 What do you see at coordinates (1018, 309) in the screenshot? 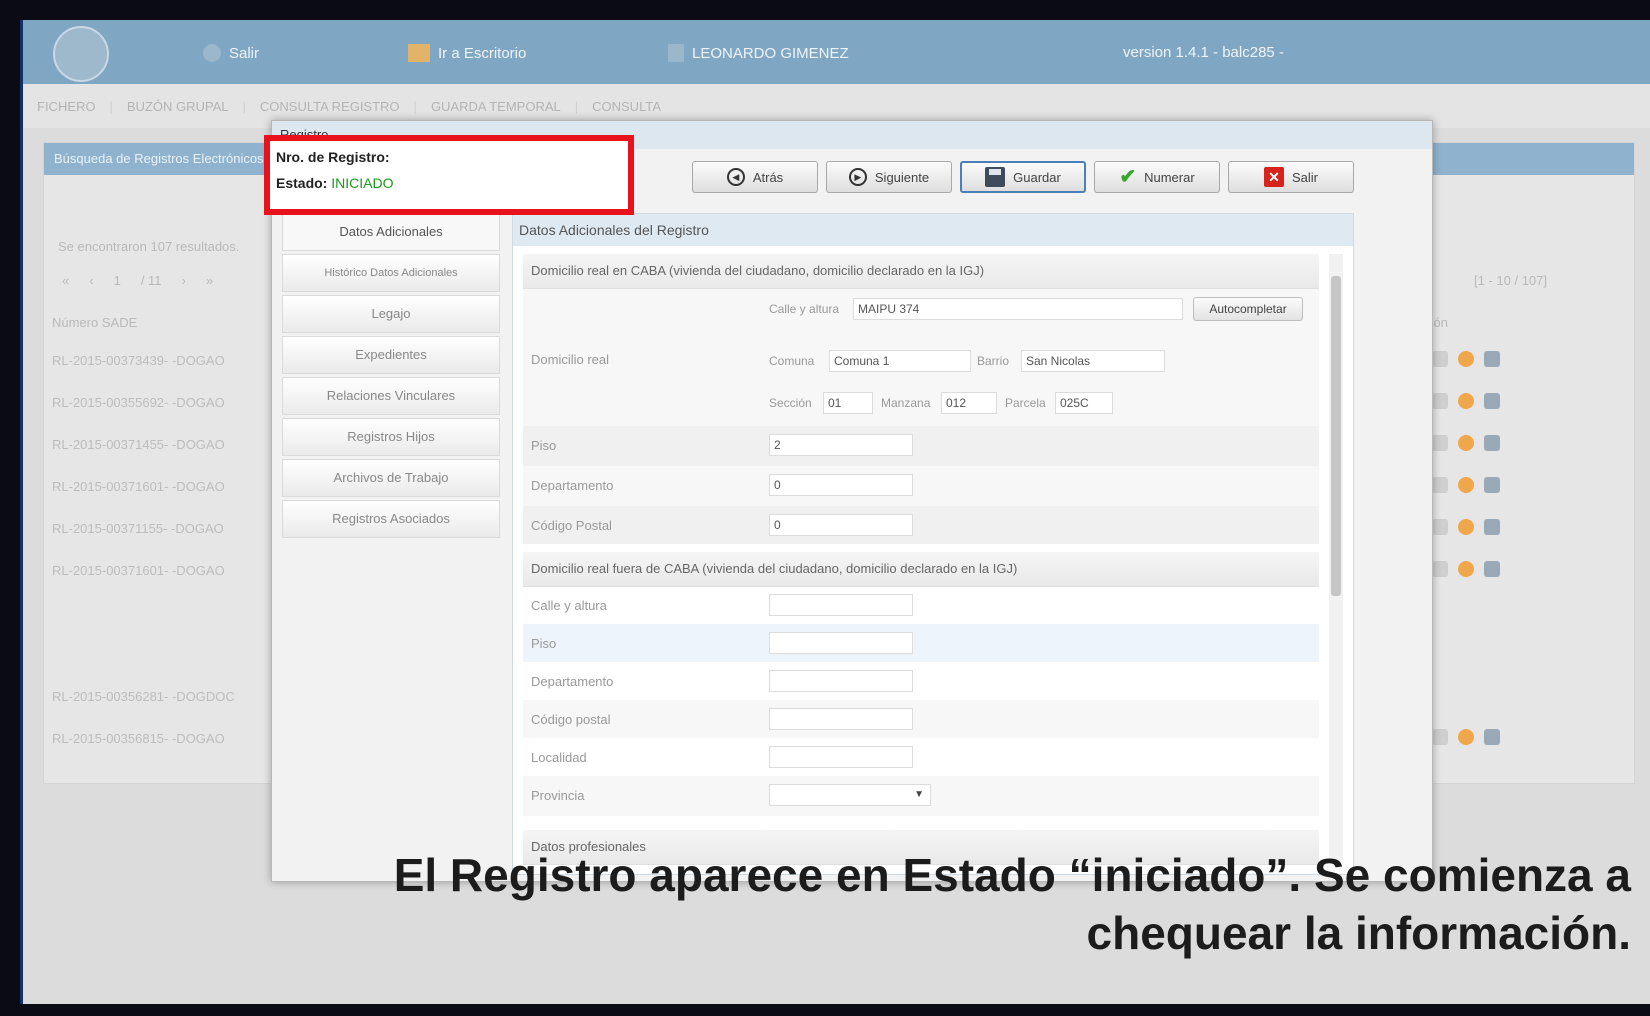
I see `calle-input: MAIPU 374` at bounding box center [1018, 309].